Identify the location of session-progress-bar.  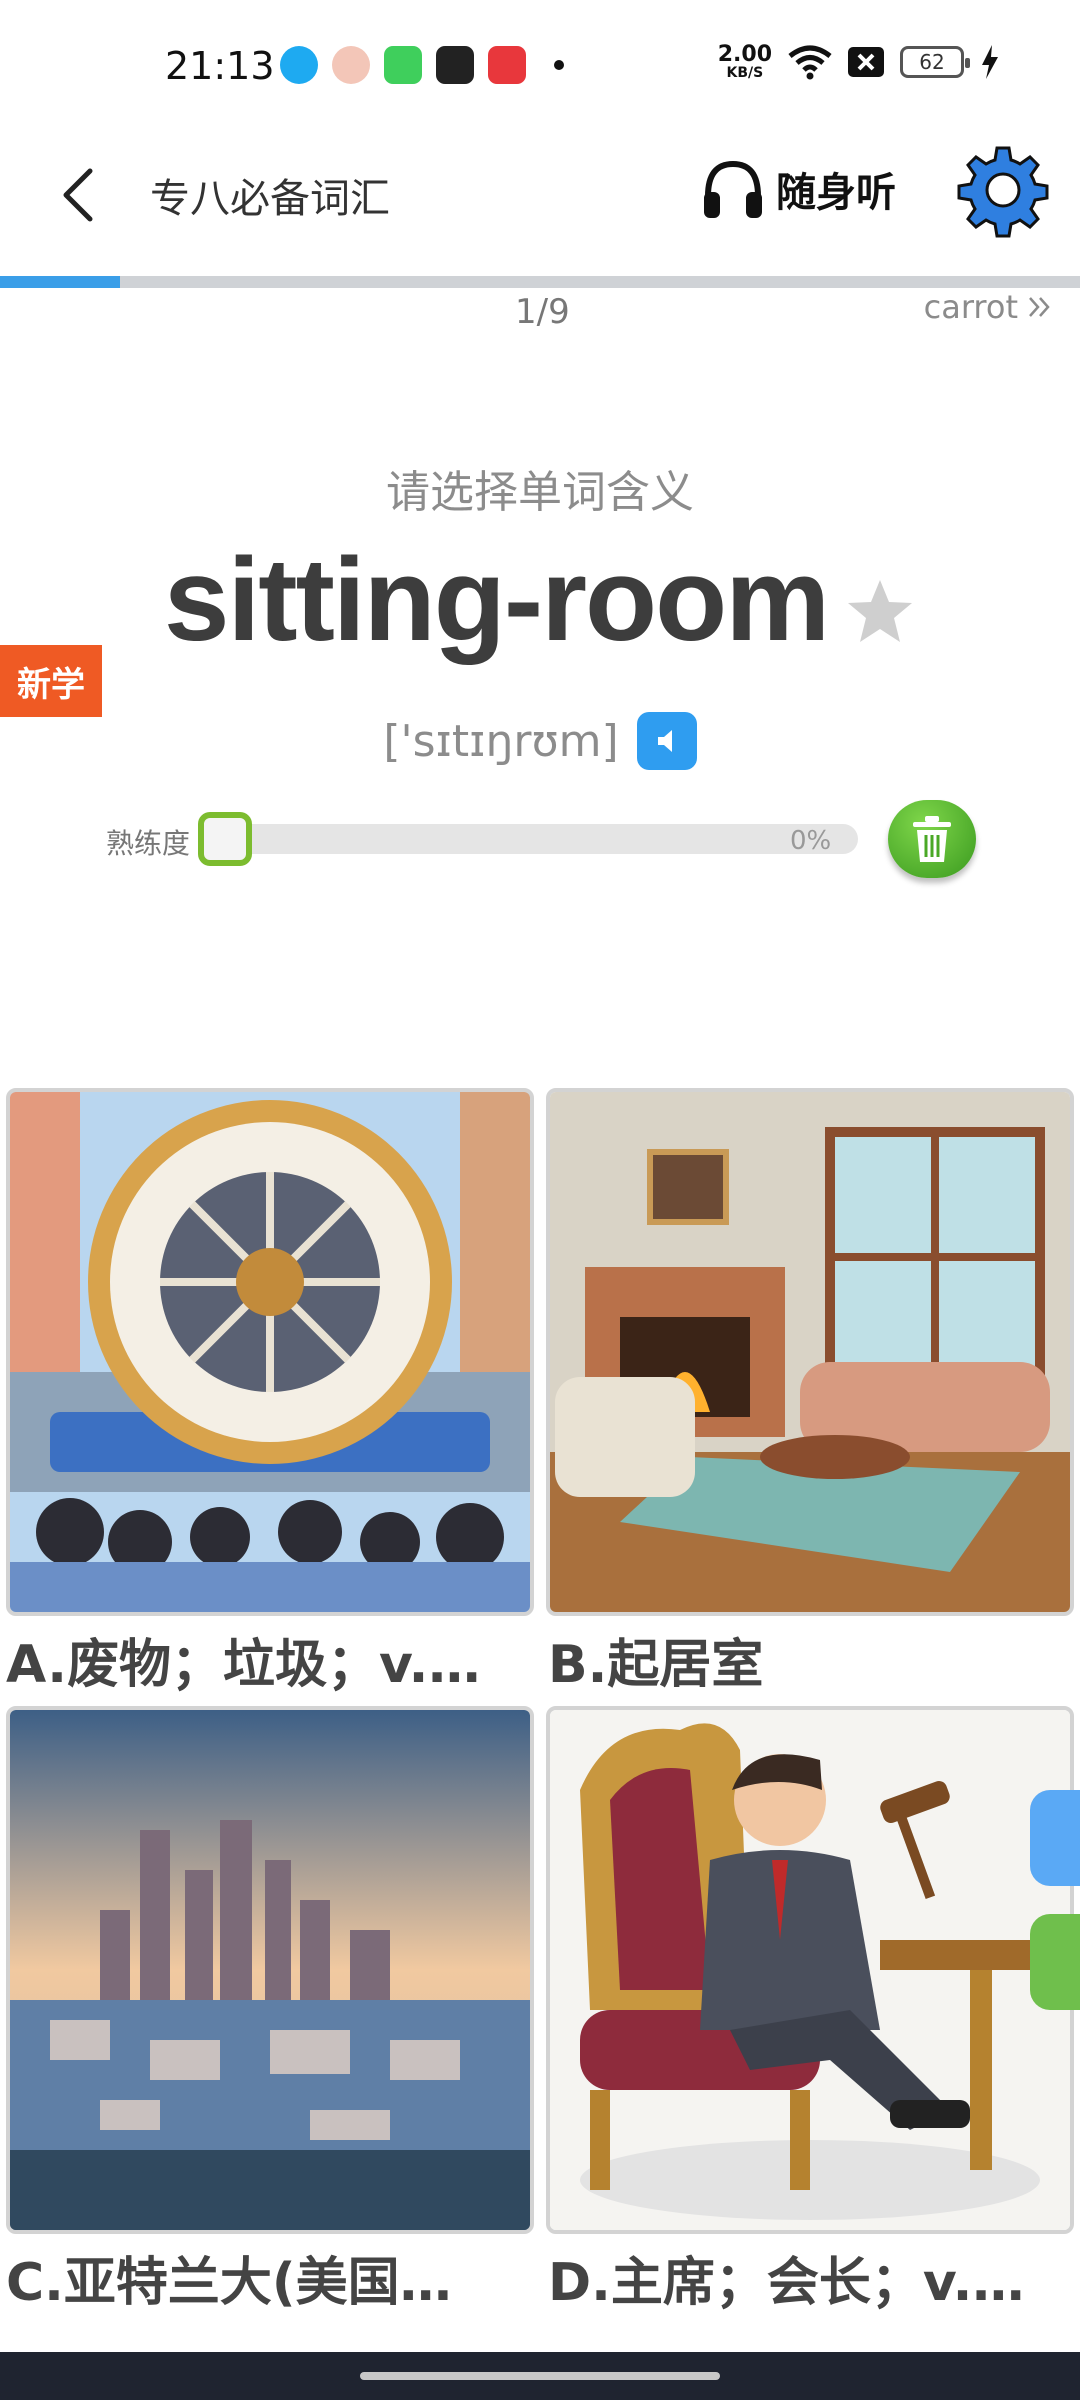
(540, 282).